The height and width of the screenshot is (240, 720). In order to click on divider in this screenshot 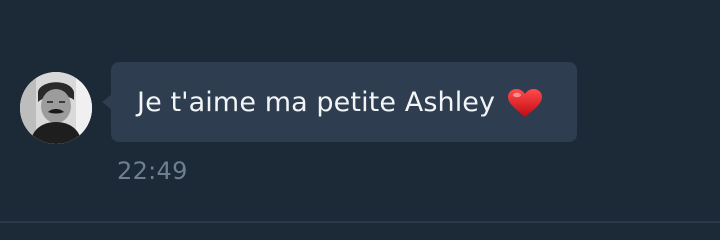, I will do `click(360, 222)`.